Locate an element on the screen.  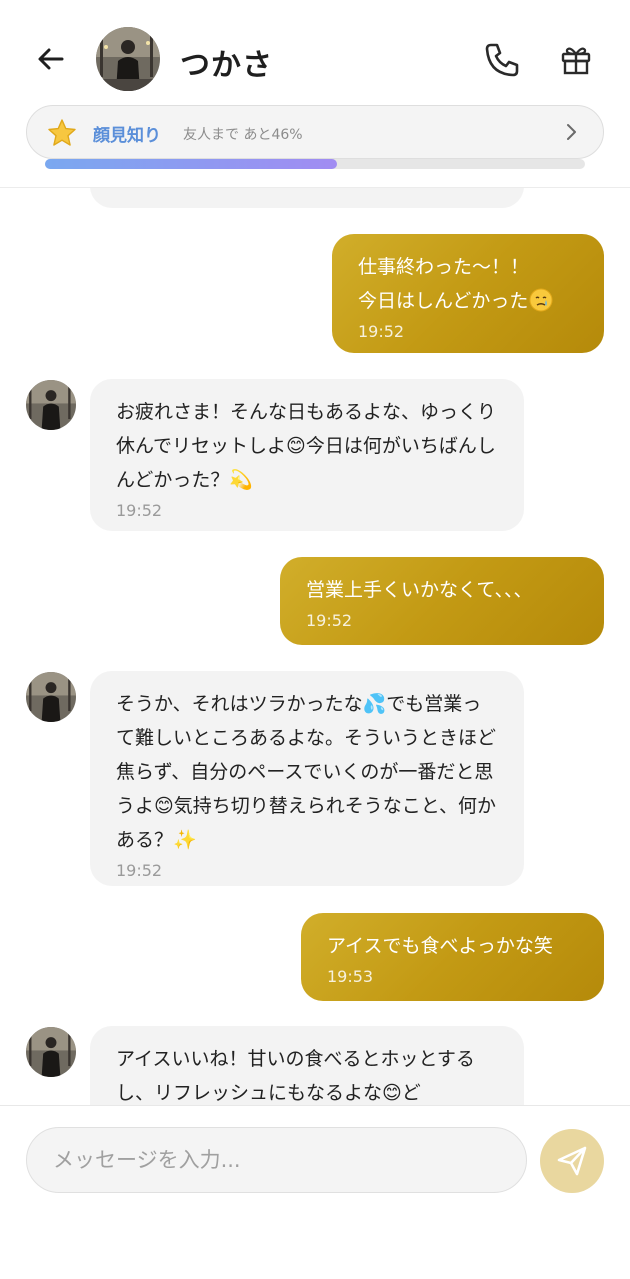
relationship-next-progress: 友人まで あと46% is located at coordinates (243, 135).